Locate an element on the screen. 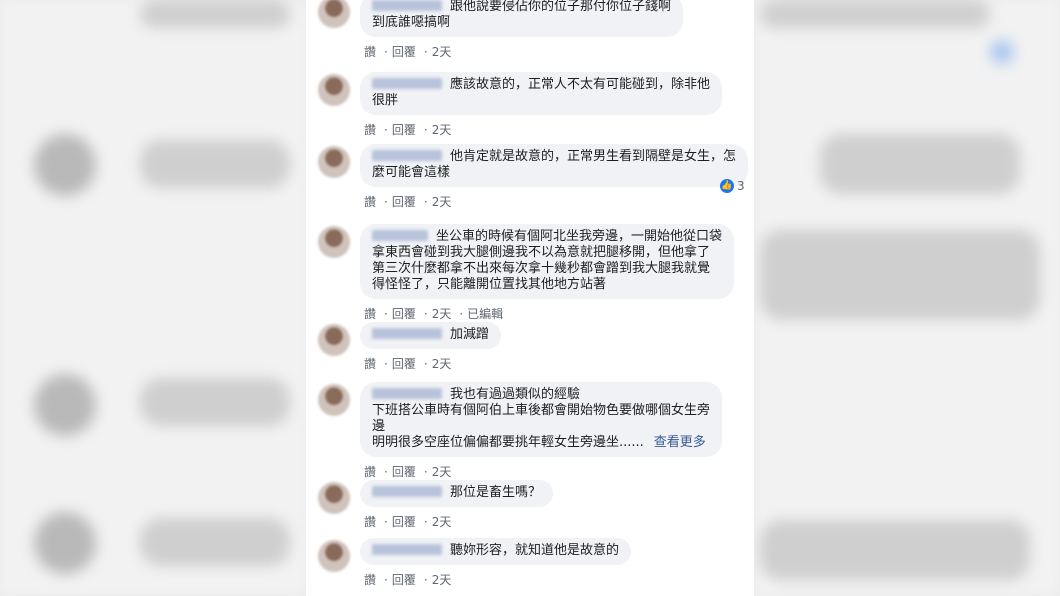  comment-text: 加減蹭 is located at coordinates (470, 334).